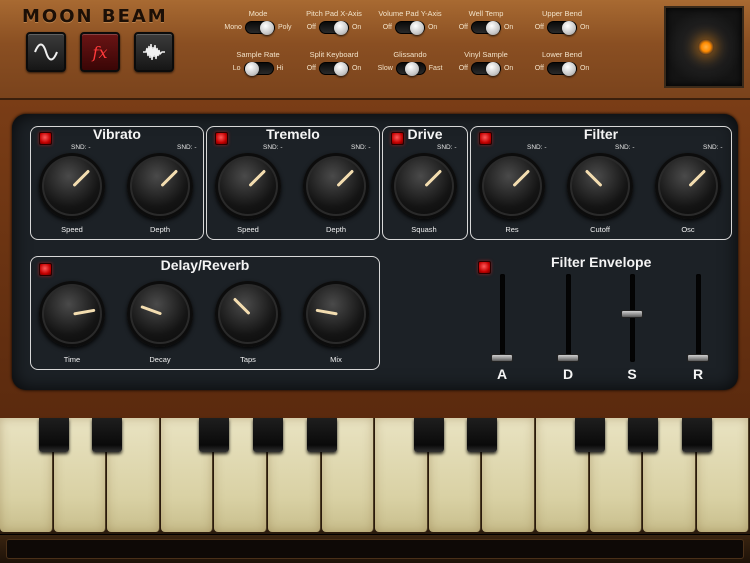 This screenshot has height=563, width=750. Describe the element at coordinates (336, 359) in the screenshot. I see `delay-mix-label: Mix` at that location.